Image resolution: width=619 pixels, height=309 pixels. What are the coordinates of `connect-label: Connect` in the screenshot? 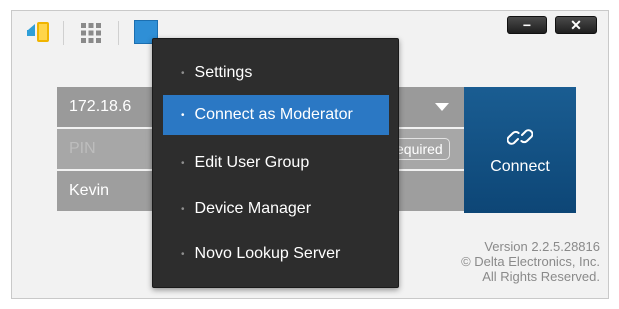 It's located at (520, 166).